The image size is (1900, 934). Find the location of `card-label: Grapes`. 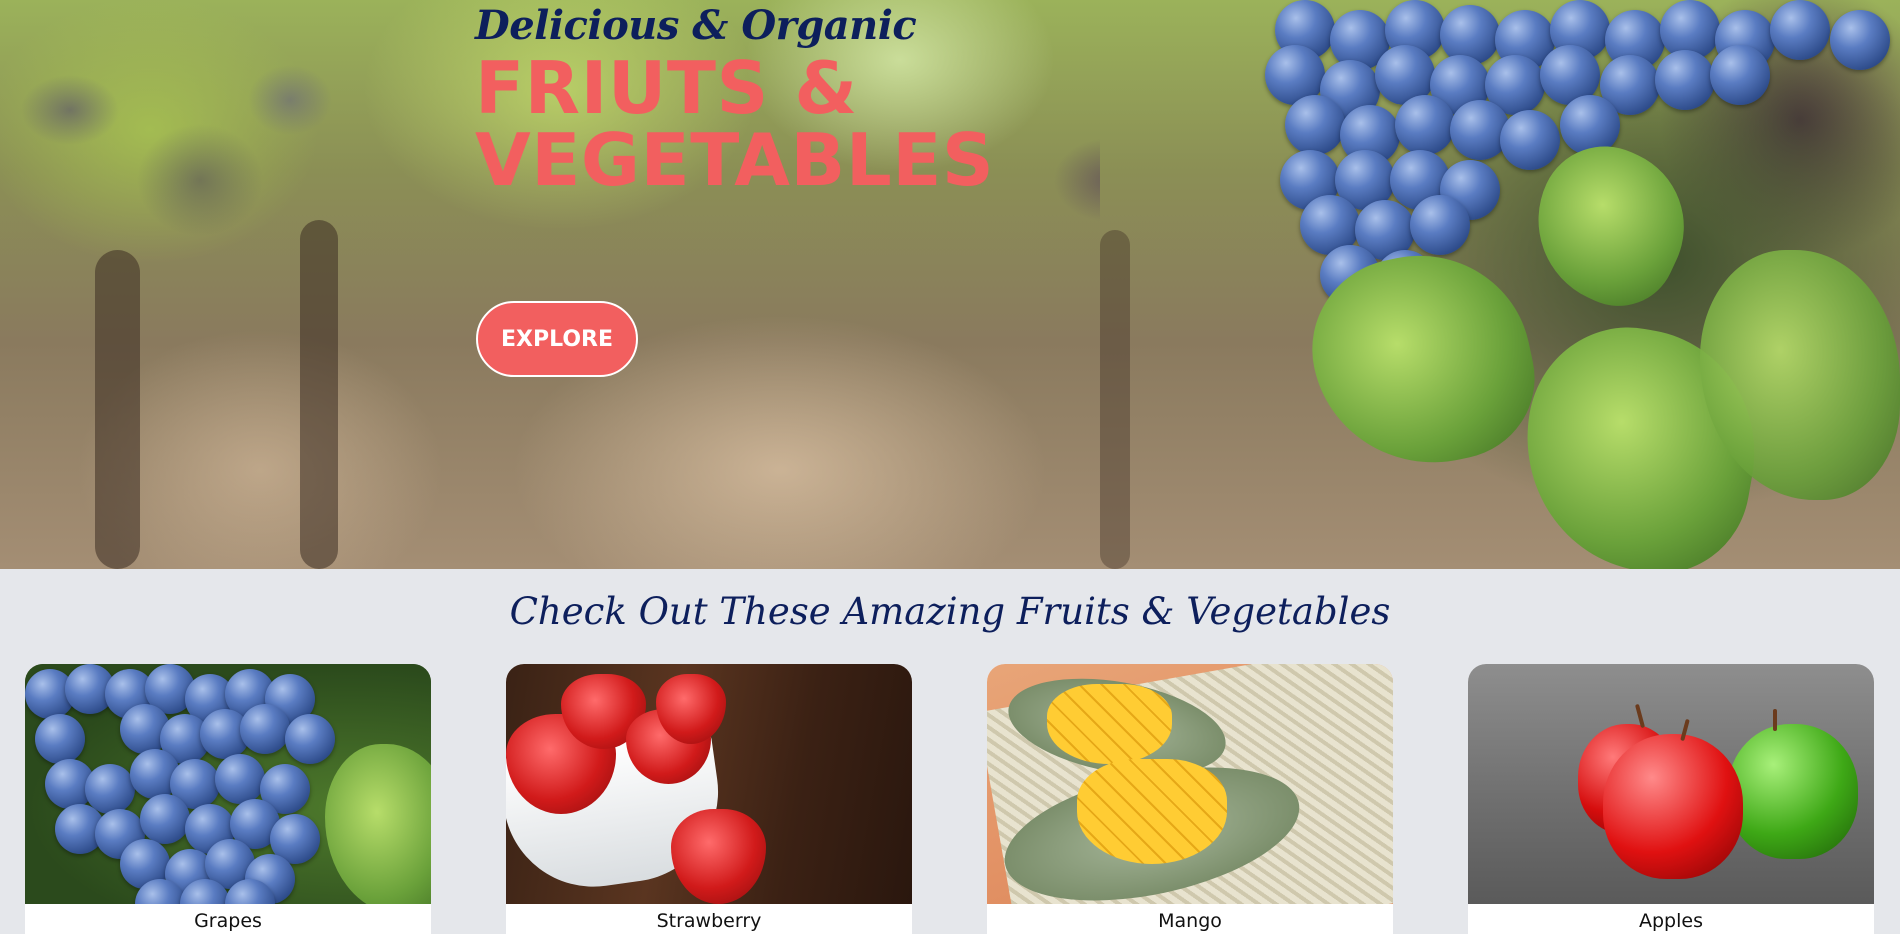

card-label: Grapes is located at coordinates (228, 921).